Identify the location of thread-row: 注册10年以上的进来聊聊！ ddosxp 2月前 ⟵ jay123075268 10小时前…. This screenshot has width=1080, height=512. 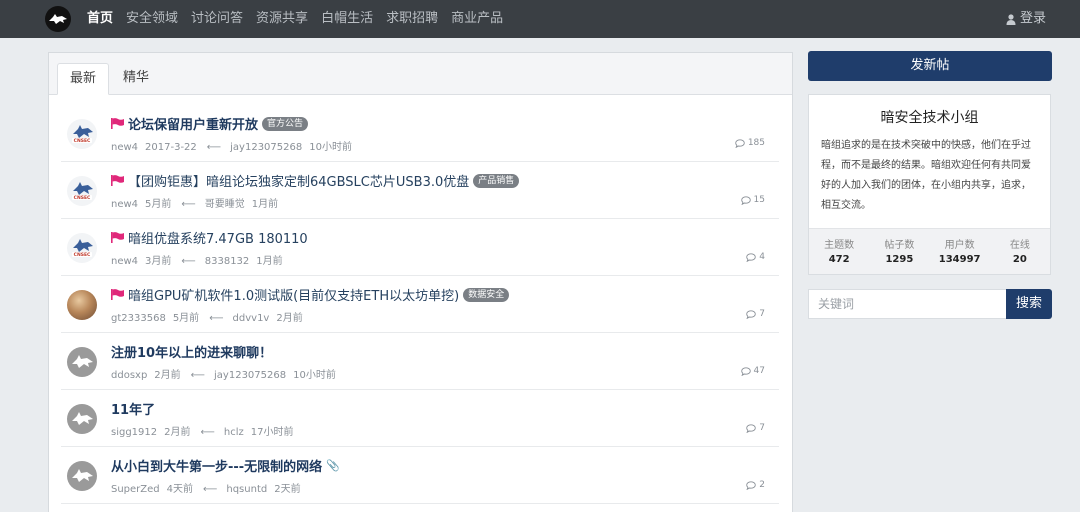
(420, 361).